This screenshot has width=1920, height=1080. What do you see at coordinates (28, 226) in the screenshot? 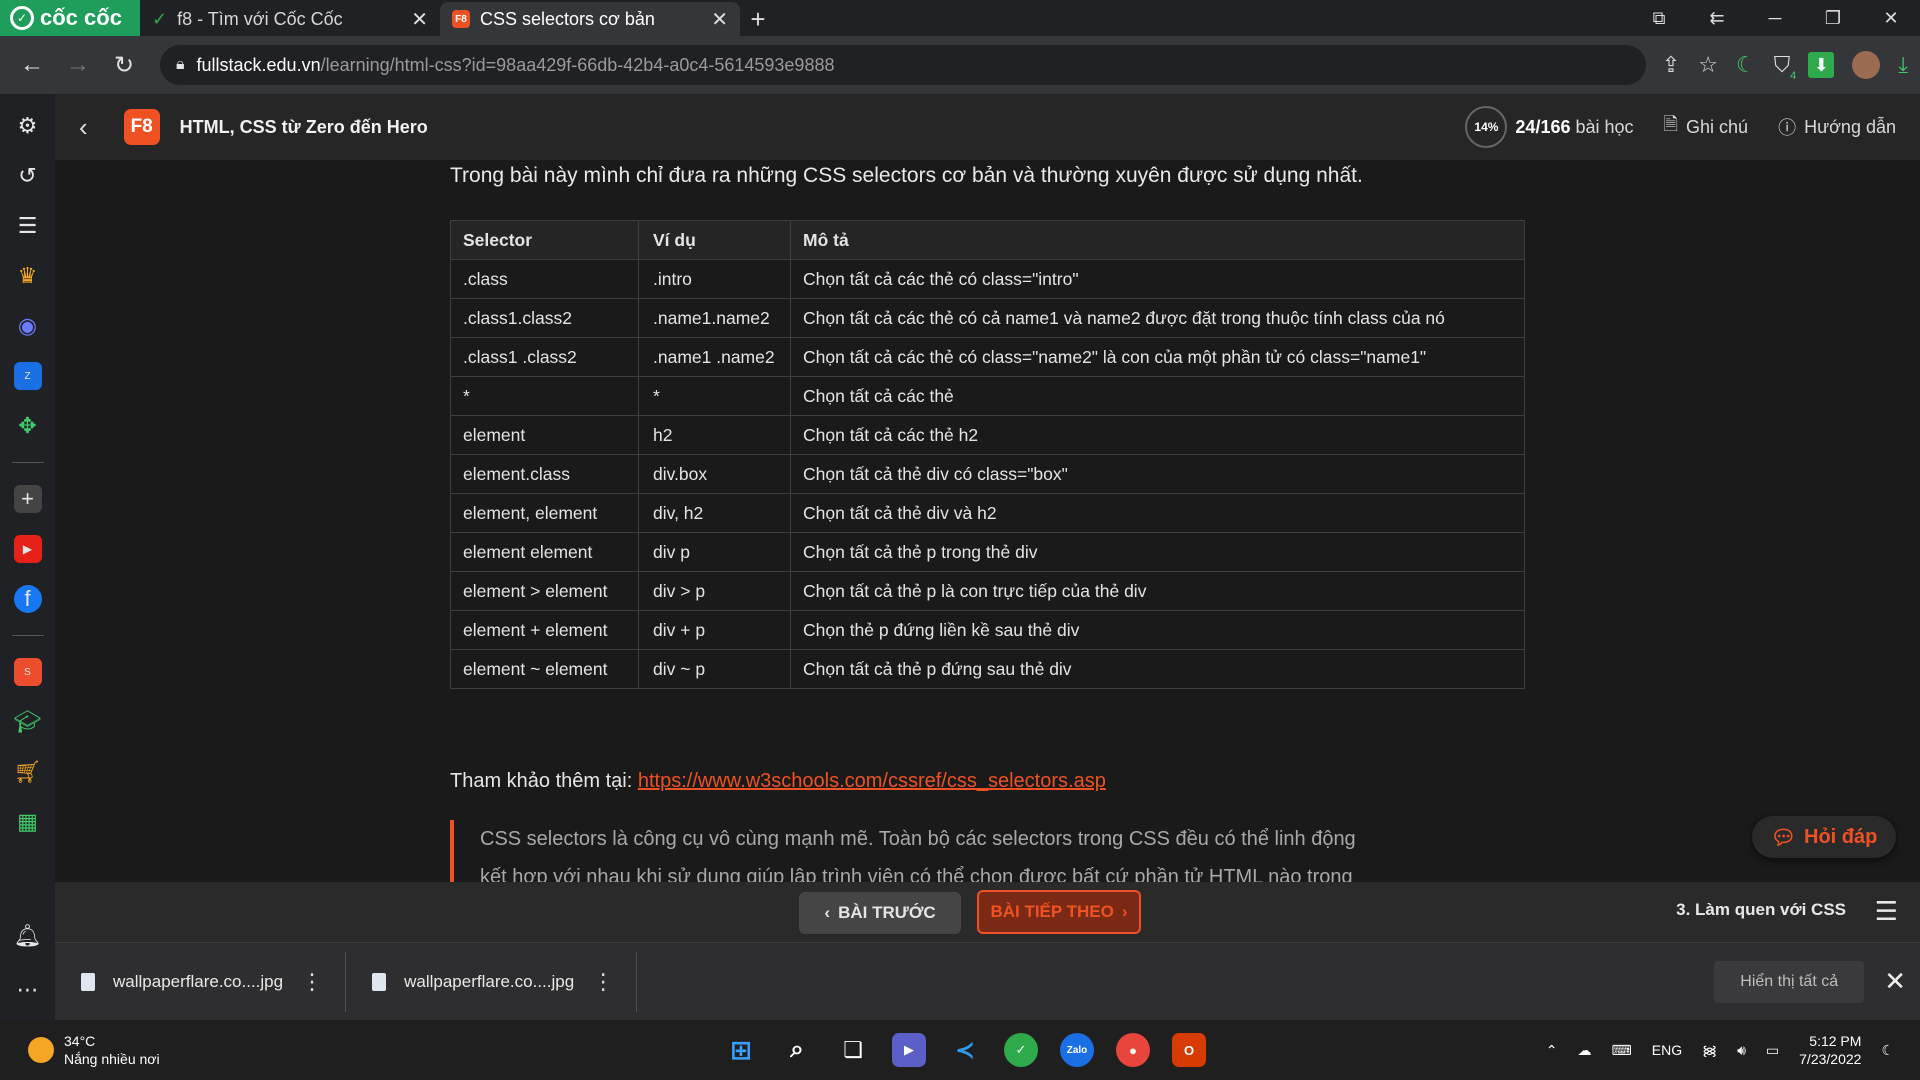
I see `reading-list-icon: ☰` at bounding box center [28, 226].